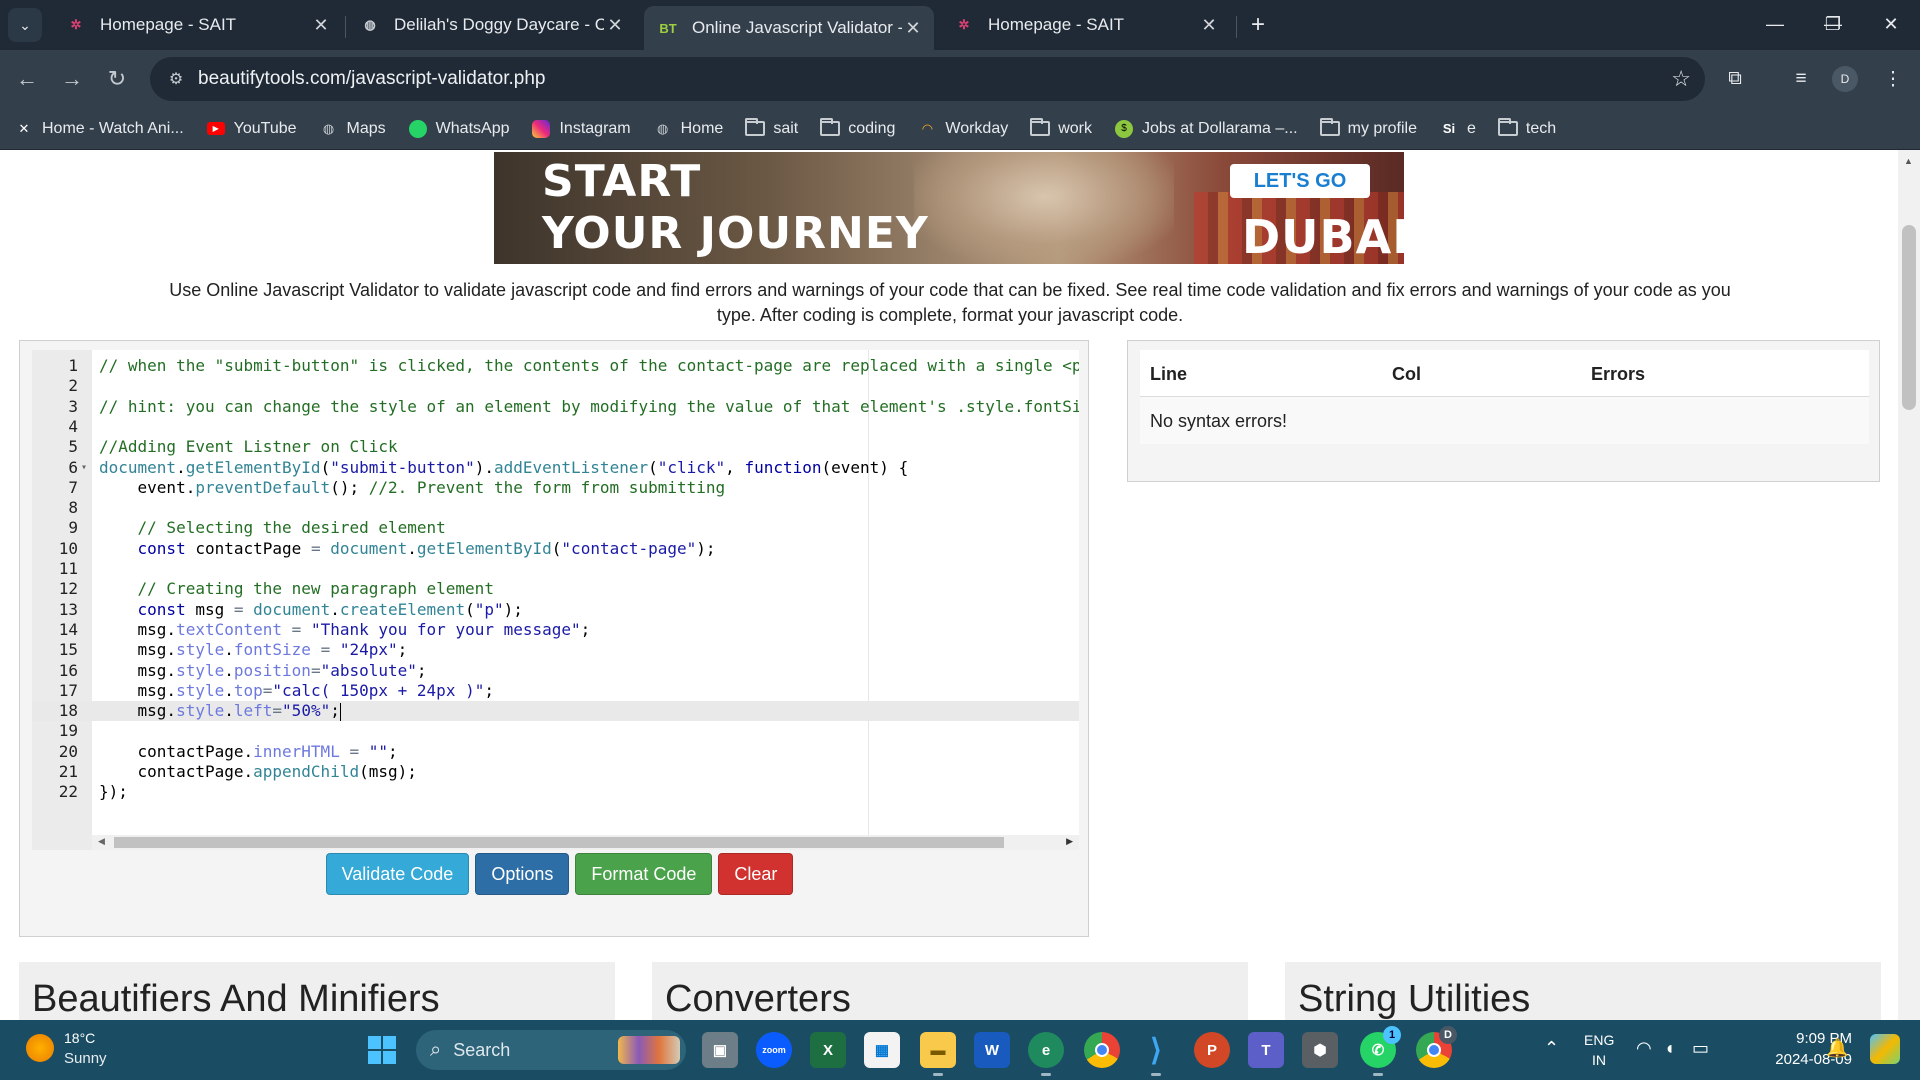 This screenshot has width=1920, height=1080. What do you see at coordinates (1212, 1050) in the screenshot?
I see `powerpoint-icon: P` at bounding box center [1212, 1050].